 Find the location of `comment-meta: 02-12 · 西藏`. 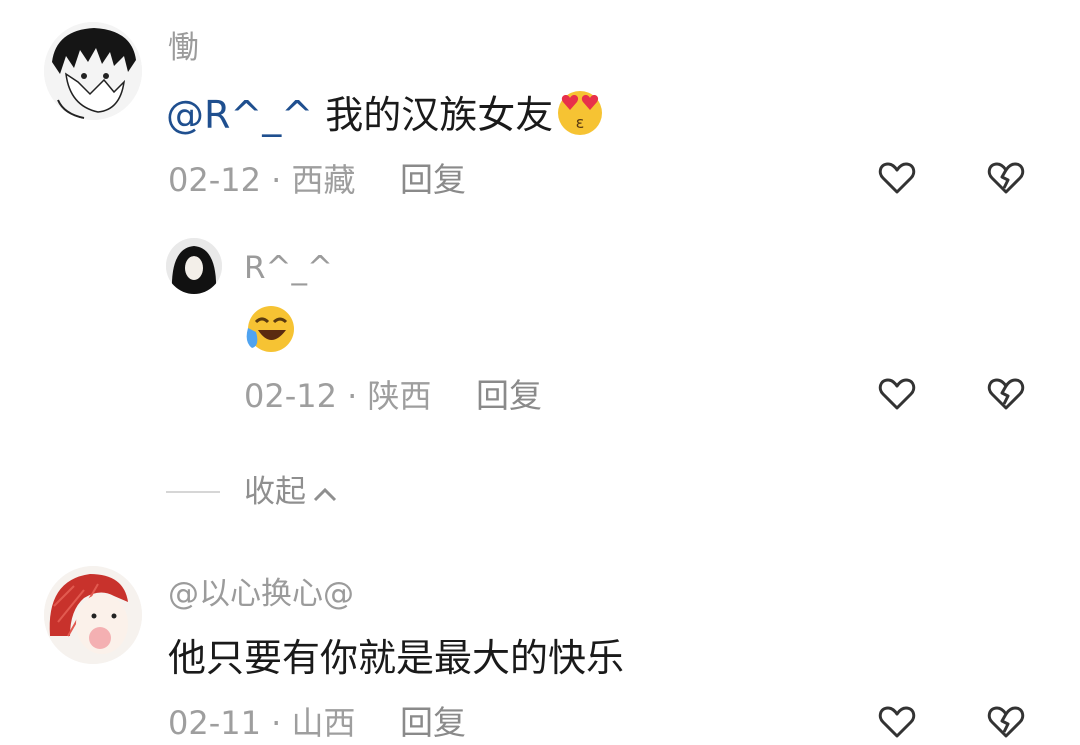

comment-meta: 02-12 · 西藏 is located at coordinates (262, 180).